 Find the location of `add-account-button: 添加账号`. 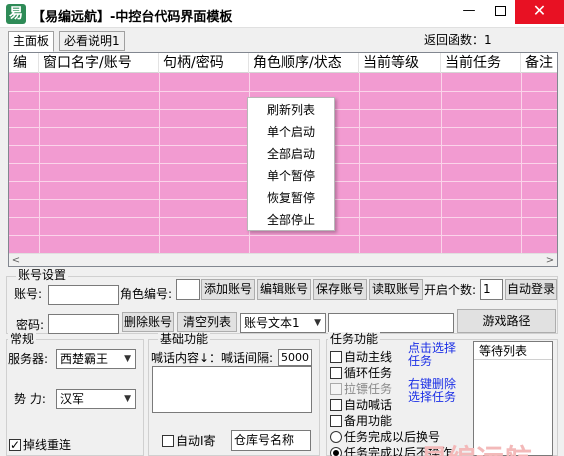

add-account-button: 添加账号 is located at coordinates (228, 289).